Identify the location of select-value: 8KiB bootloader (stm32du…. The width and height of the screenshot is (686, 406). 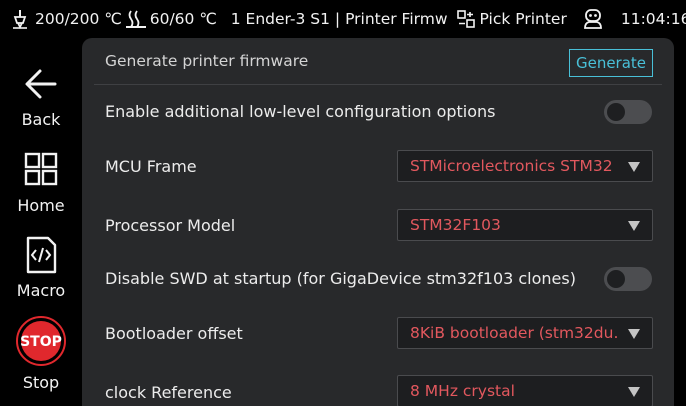
(514, 333).